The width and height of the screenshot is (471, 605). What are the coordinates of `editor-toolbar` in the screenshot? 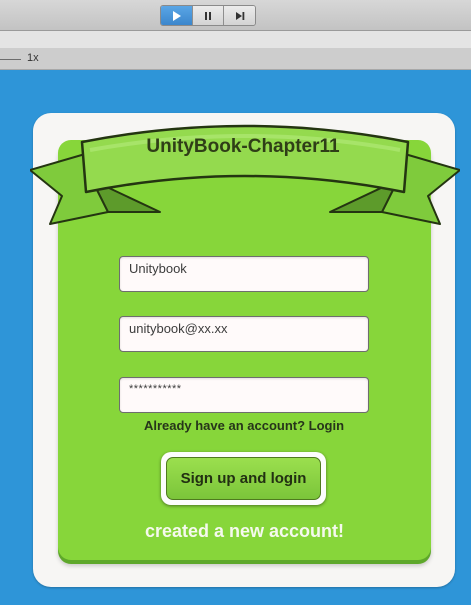 It's located at (235, 15).